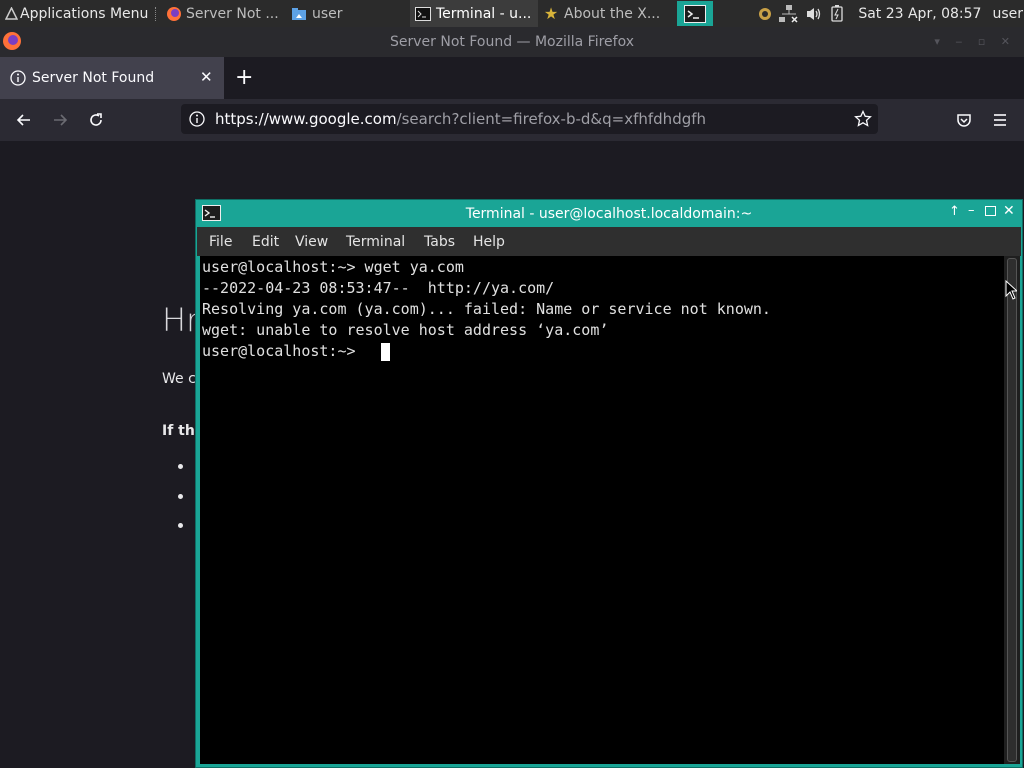 Image resolution: width=1024 pixels, height=768 pixels. What do you see at coordinates (1009, 211) in the screenshot?
I see `close-button: ✕` at bounding box center [1009, 211].